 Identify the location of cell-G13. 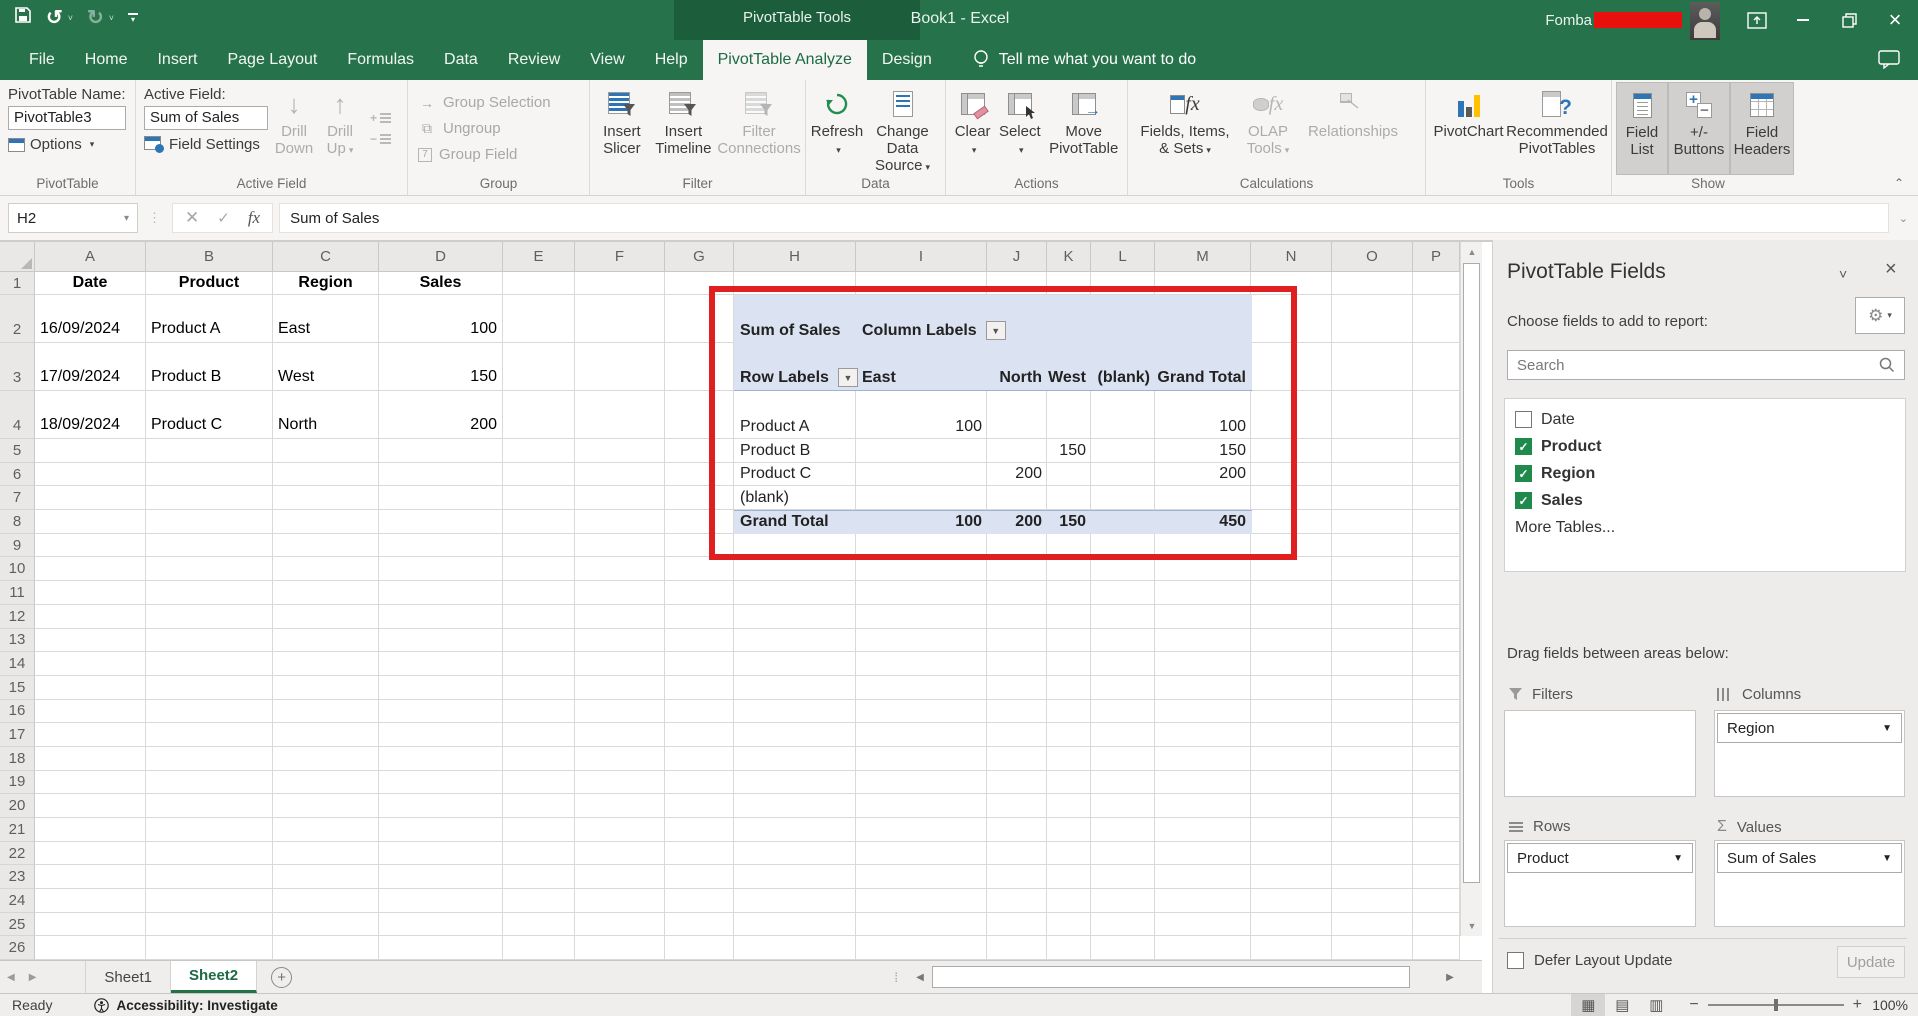
(699, 640).